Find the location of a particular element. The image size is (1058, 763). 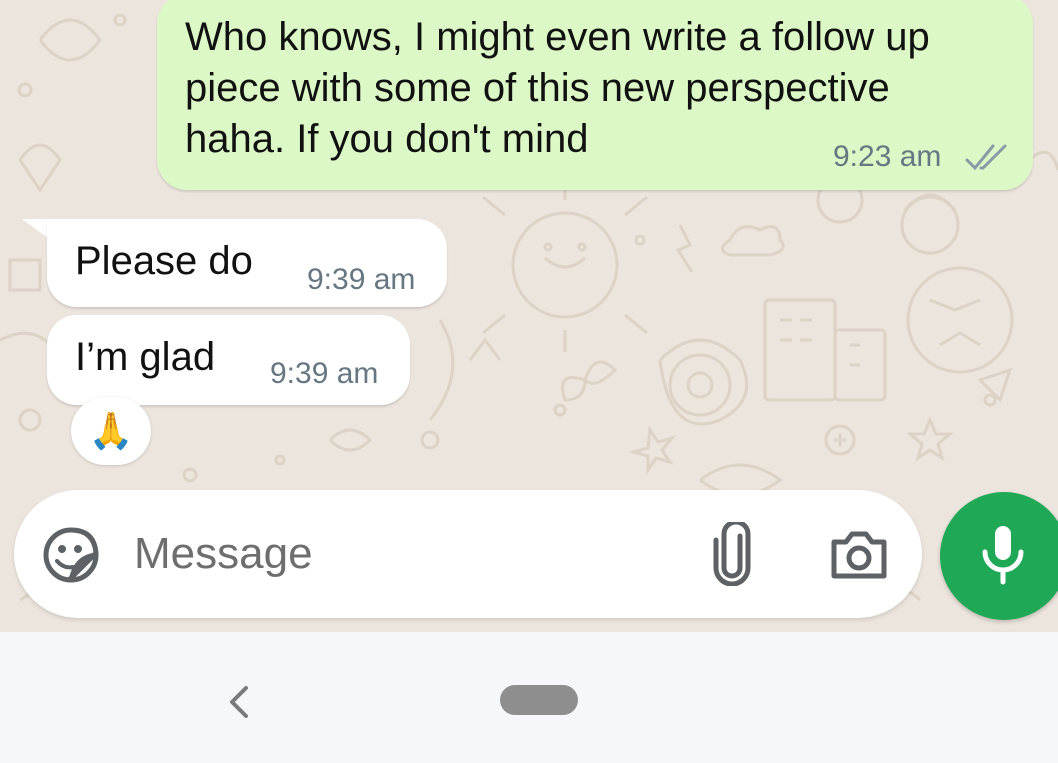

double-check-icon is located at coordinates (986, 157).